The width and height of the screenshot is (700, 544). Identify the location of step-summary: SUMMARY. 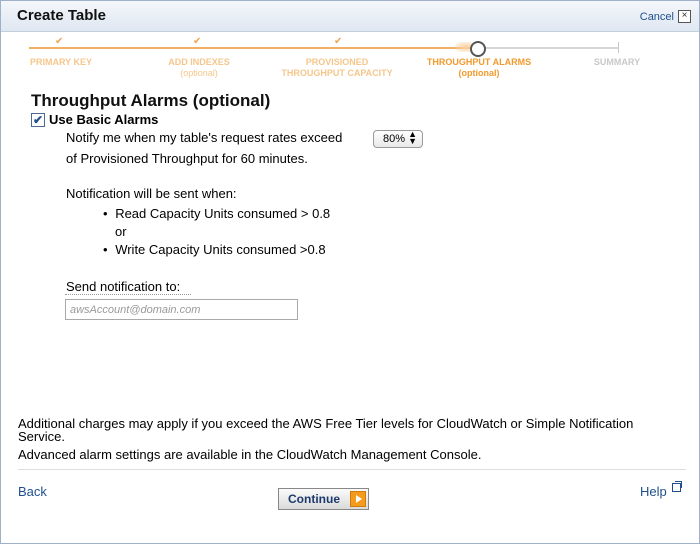
(617, 62).